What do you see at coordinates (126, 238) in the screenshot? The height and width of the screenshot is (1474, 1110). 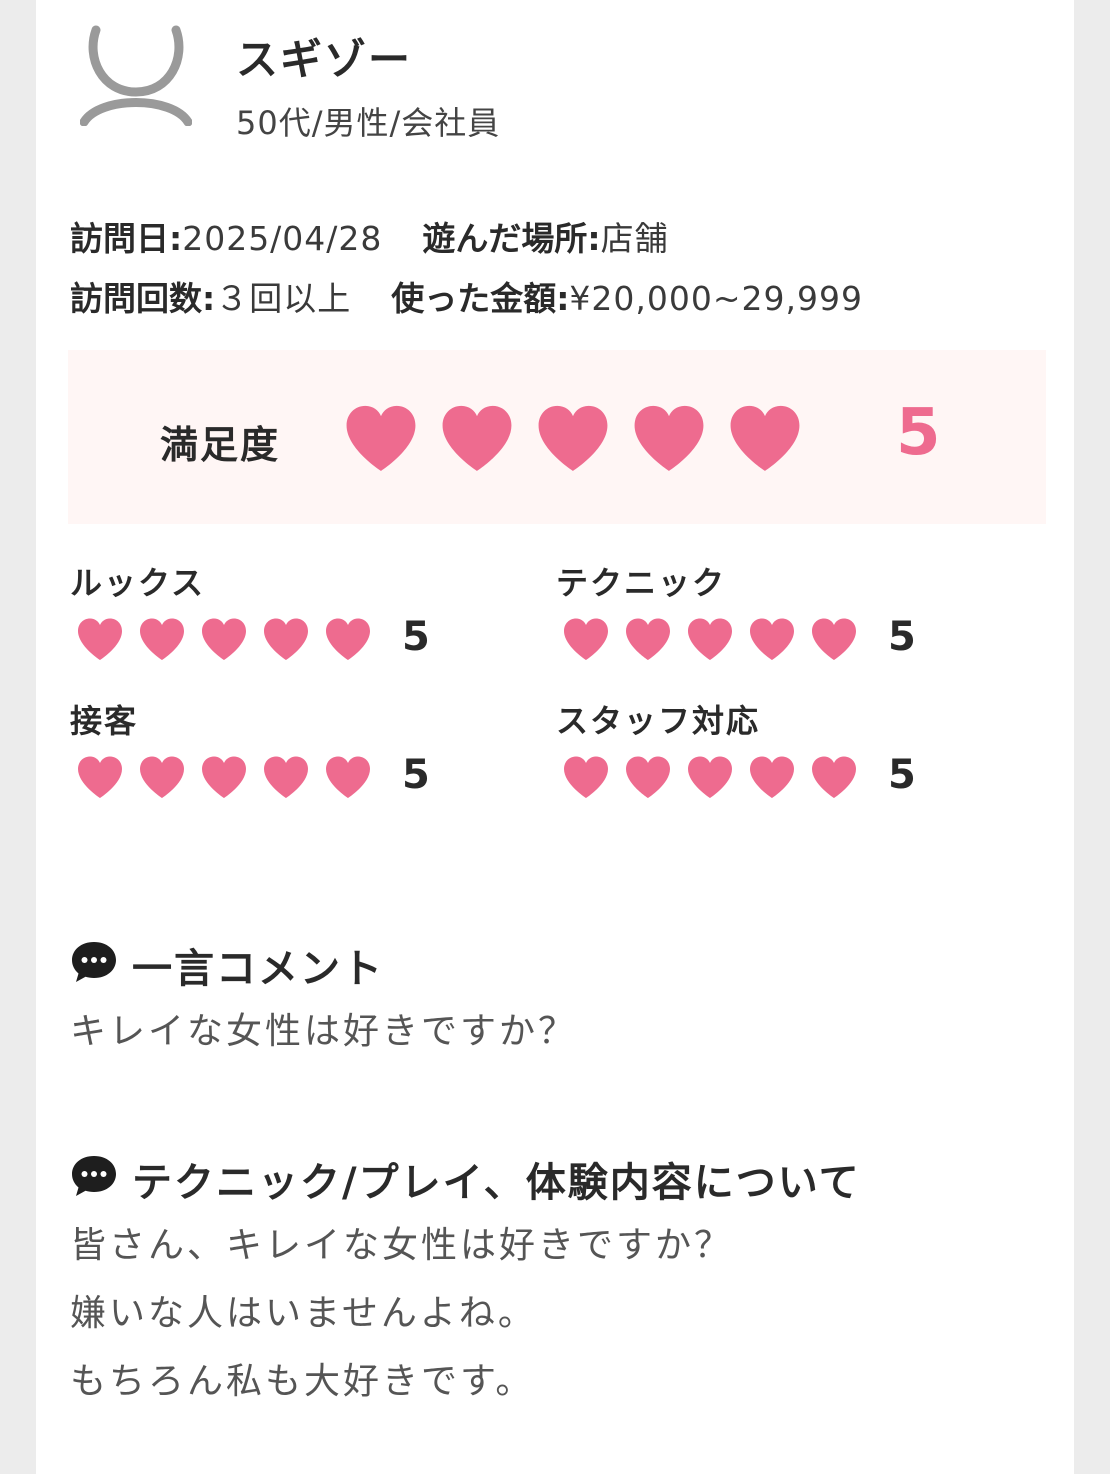 I see `visit-date-label: 訪問日:` at bounding box center [126, 238].